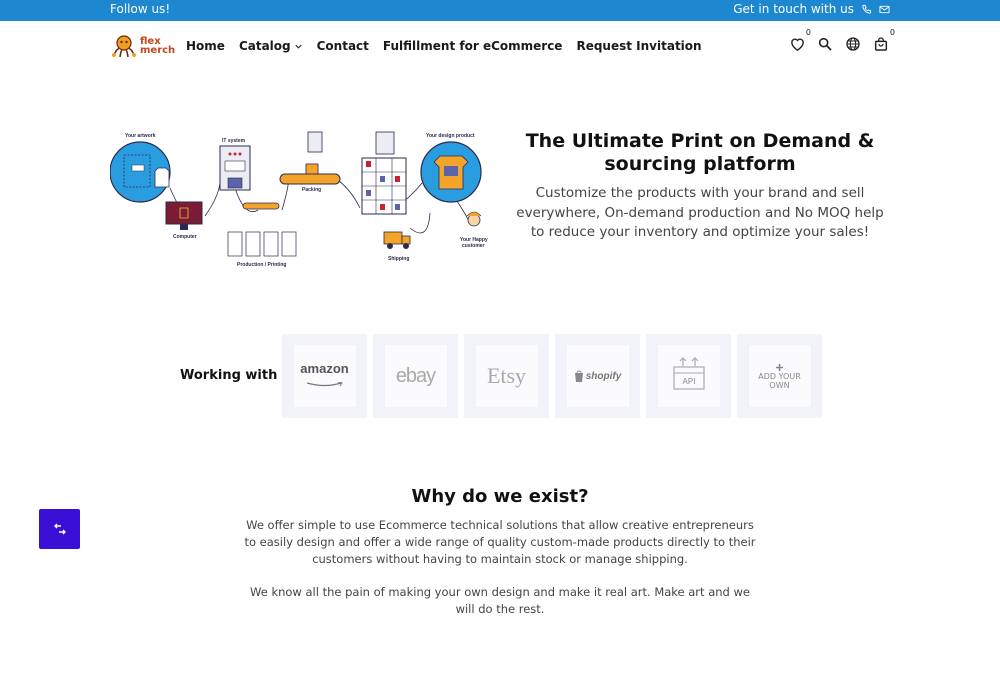  Describe the element at coordinates (343, 46) in the screenshot. I see `nav-contact: Contact` at that location.